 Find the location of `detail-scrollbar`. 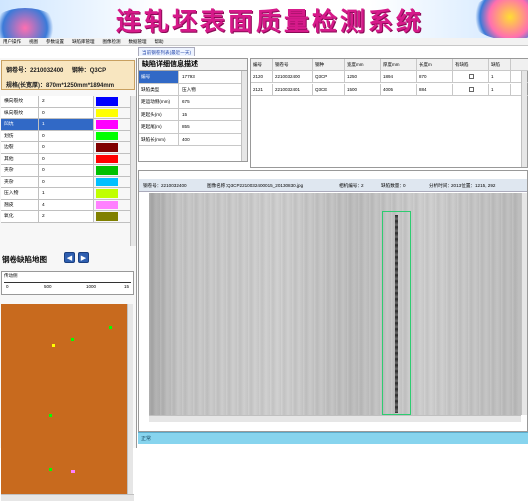

detail-scrollbar is located at coordinates (244, 116).